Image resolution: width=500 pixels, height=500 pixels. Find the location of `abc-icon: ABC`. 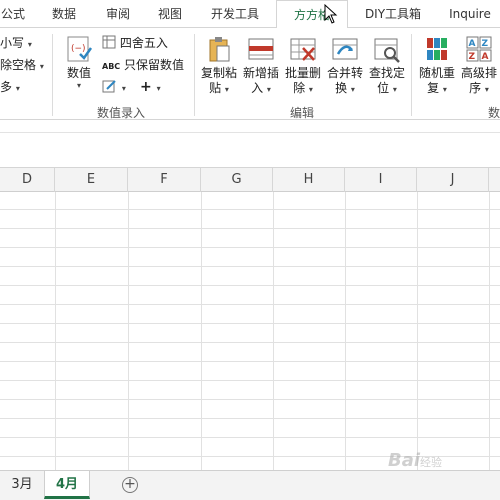

abc-icon: ABC is located at coordinates (111, 66).